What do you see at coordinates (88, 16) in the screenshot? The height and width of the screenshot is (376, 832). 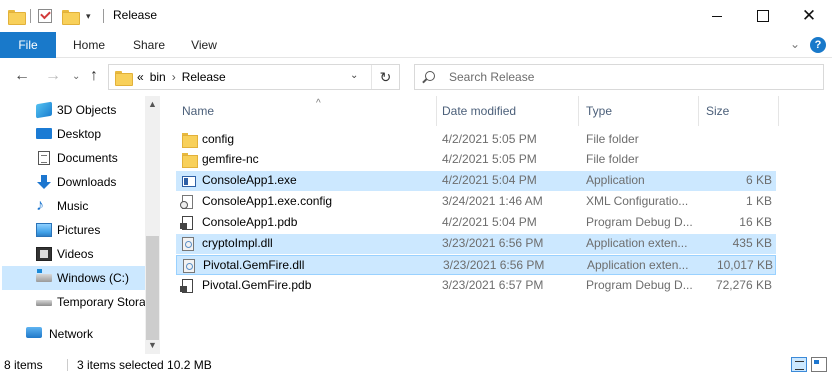 I see `quick-access-dropdown: ▾` at bounding box center [88, 16].